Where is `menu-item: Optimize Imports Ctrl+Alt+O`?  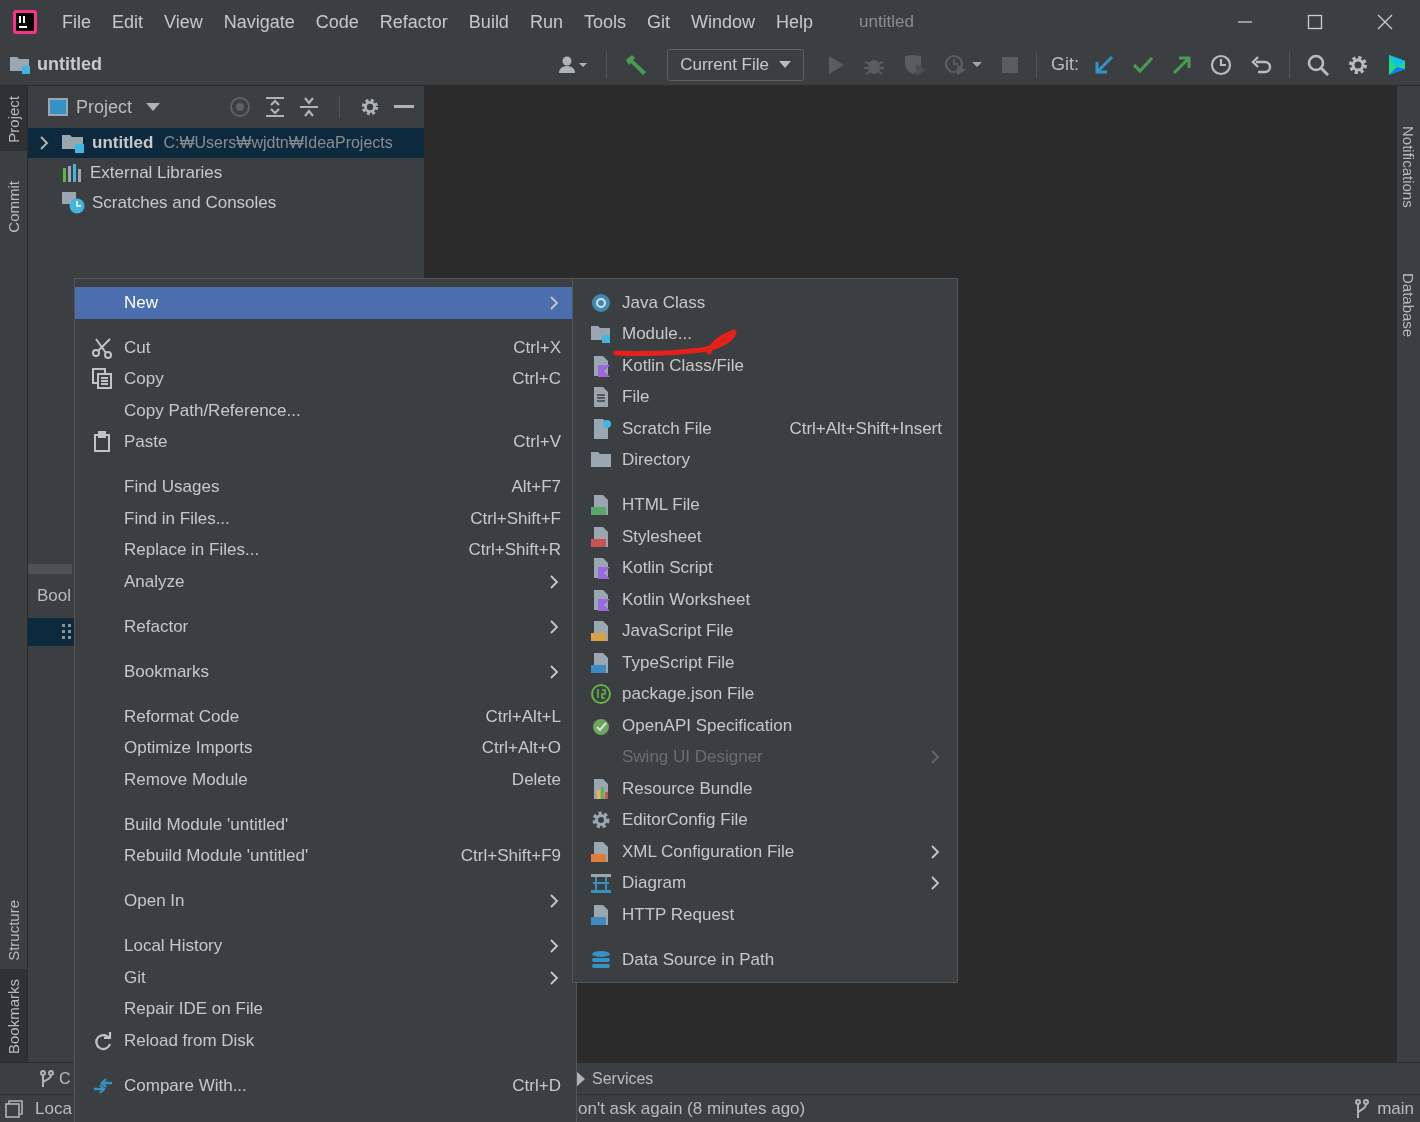 menu-item: Optimize Imports Ctrl+Alt+O is located at coordinates (325, 748).